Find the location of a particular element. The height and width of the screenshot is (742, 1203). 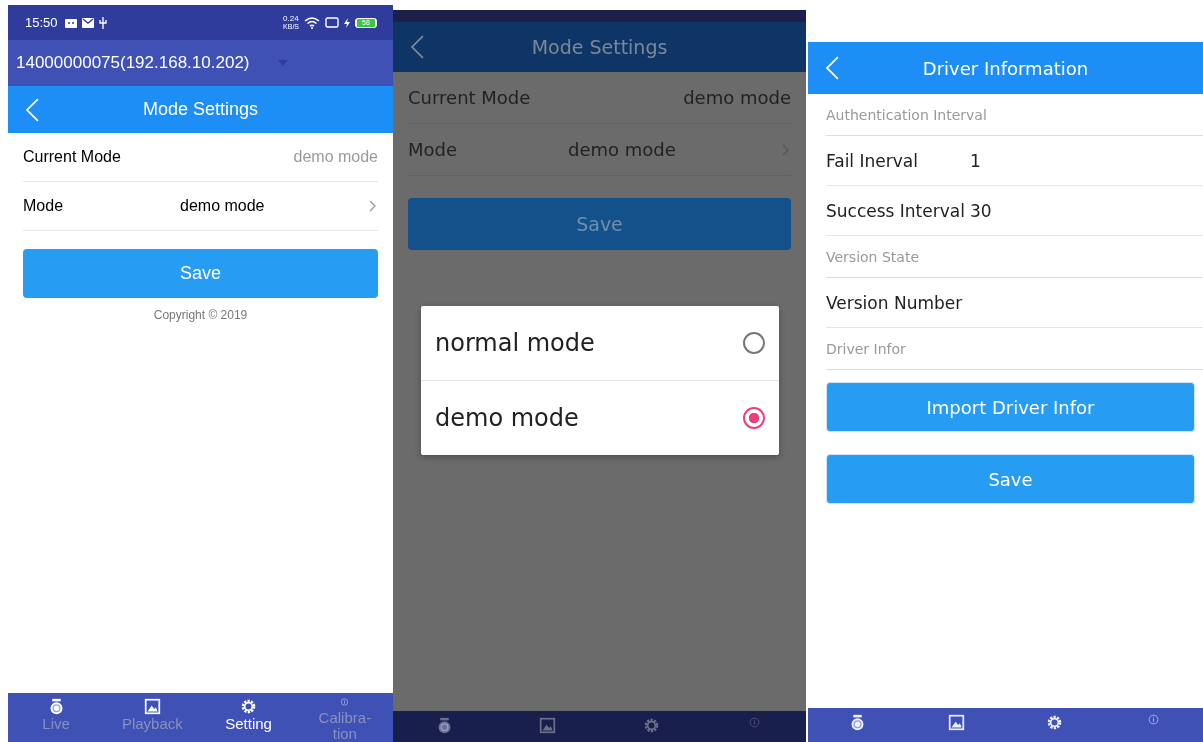

copyright-text: Copyright © 2019 is located at coordinates (200, 315).